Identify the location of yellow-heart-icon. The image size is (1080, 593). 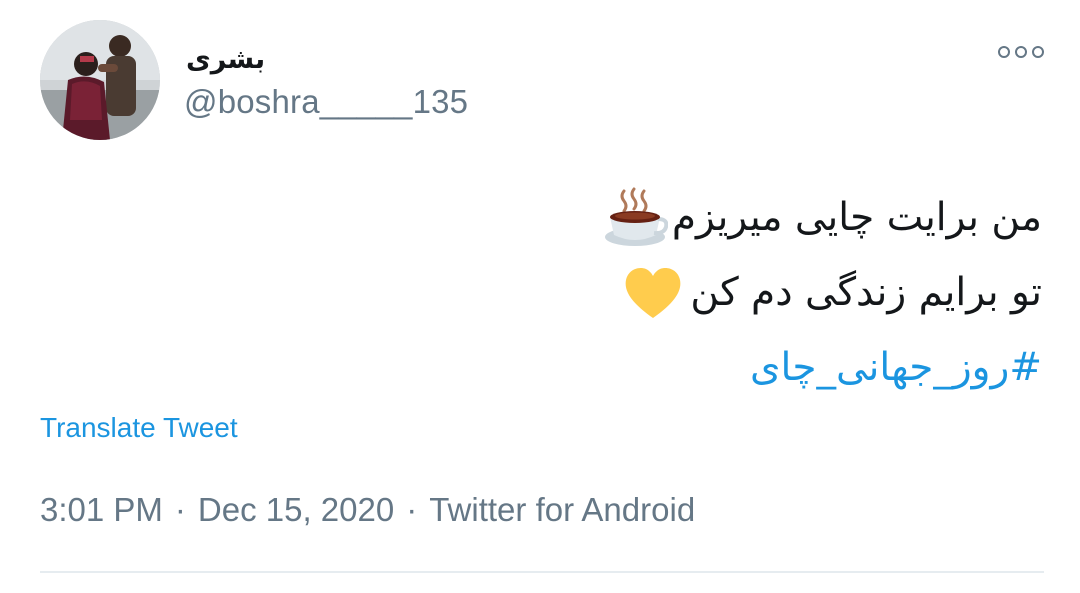
(653, 293).